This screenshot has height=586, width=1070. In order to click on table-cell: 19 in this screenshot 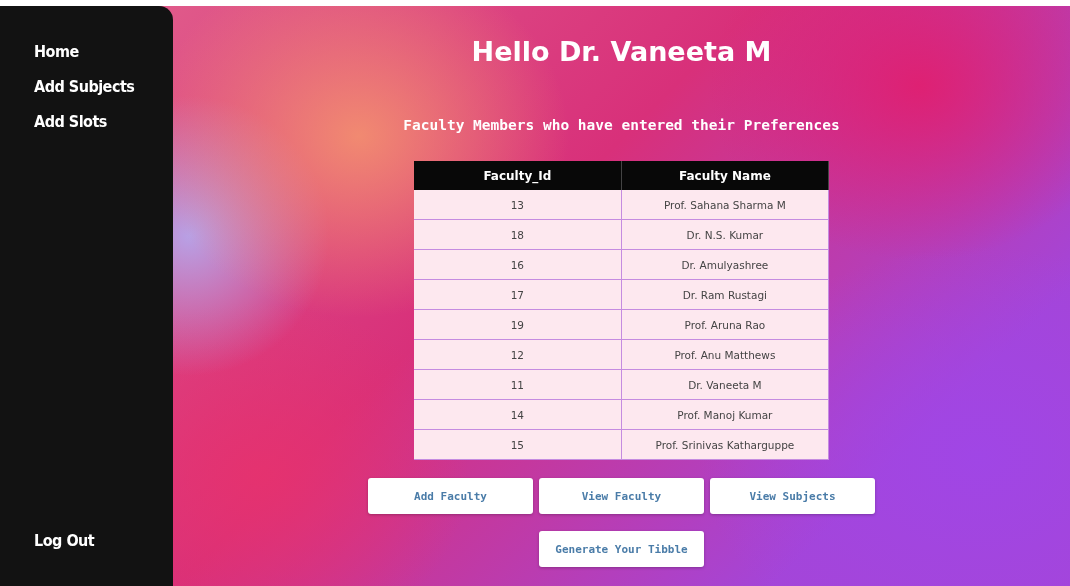, I will do `click(518, 324)`.